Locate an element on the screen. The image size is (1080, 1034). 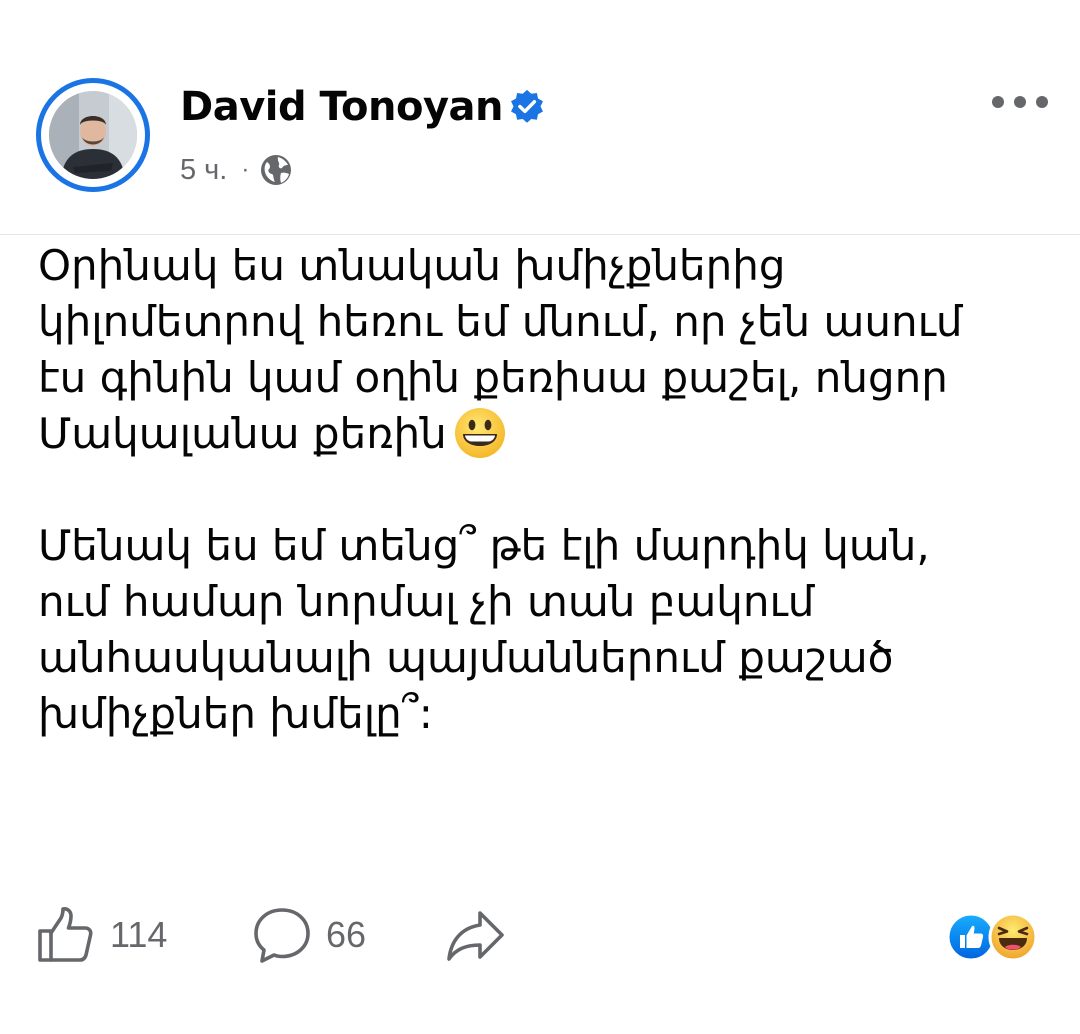
haha-reaction-icon is located at coordinates (1013, 937).